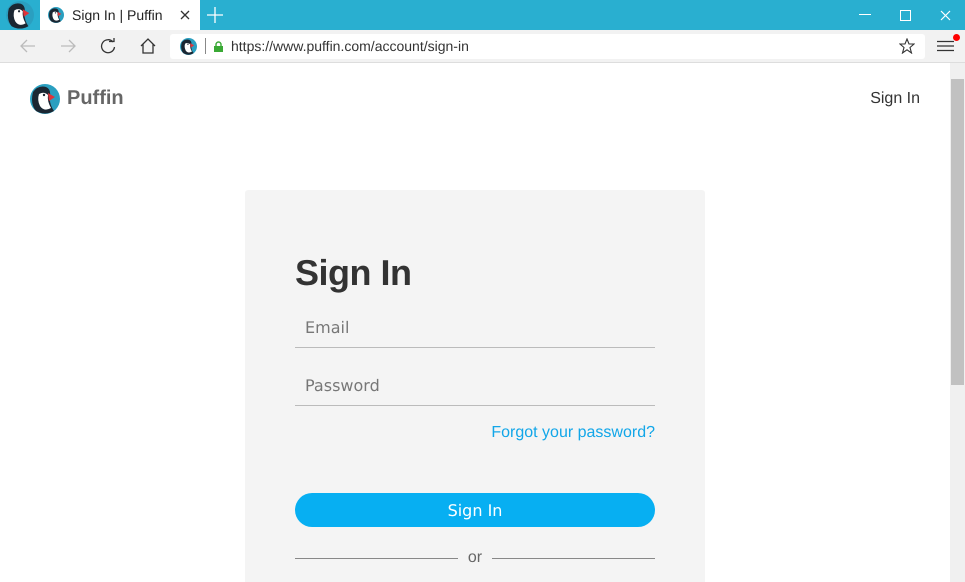 This screenshot has height=582, width=965. Describe the element at coordinates (865, 15) in the screenshot. I see `minimize-icon` at that location.